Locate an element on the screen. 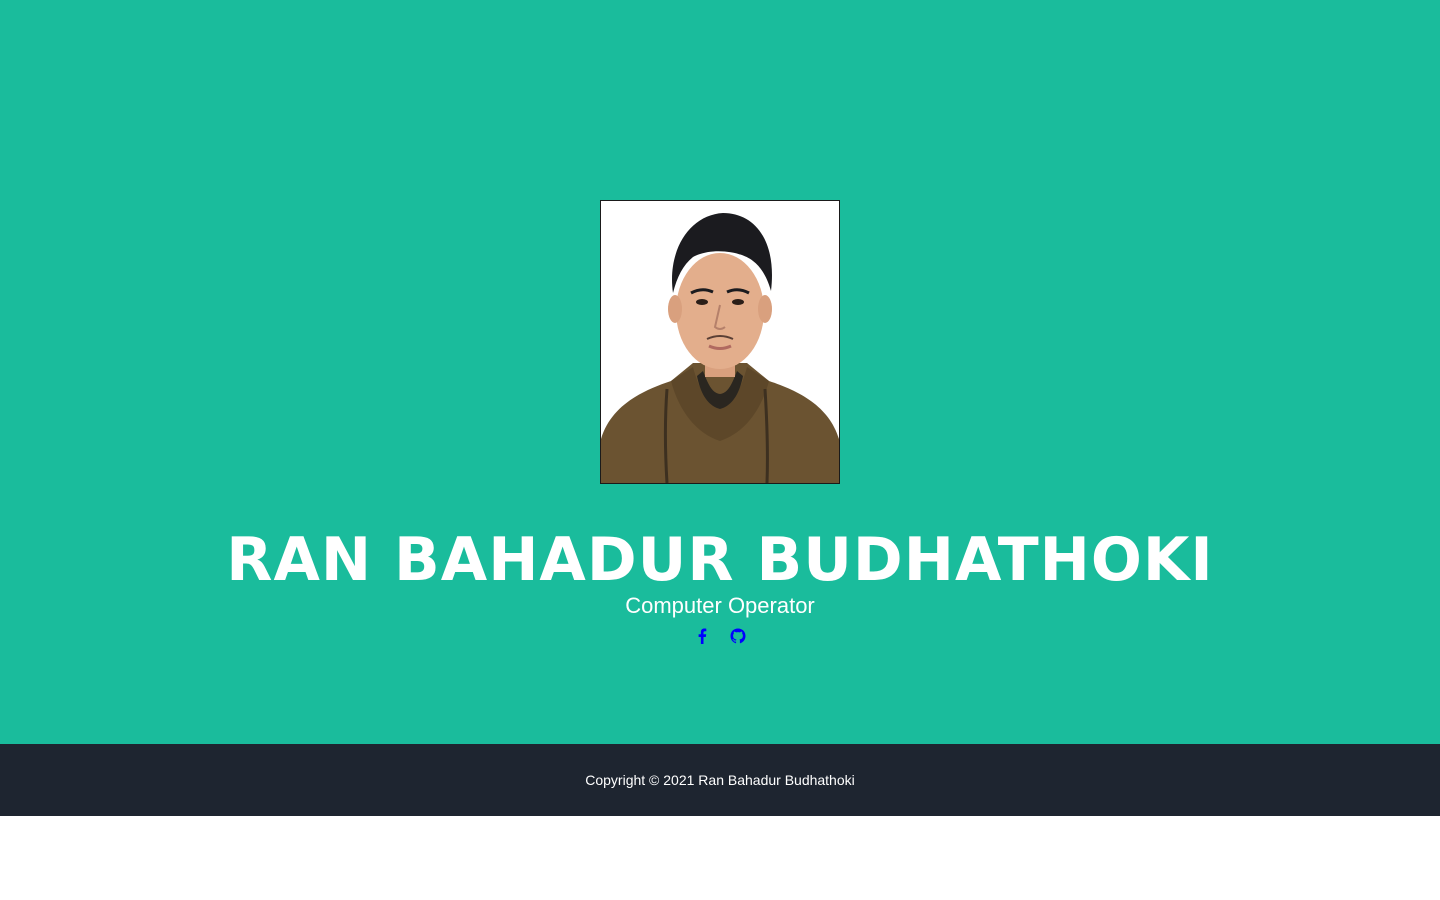 The height and width of the screenshot is (900, 1440). github-icon is located at coordinates (738, 636).